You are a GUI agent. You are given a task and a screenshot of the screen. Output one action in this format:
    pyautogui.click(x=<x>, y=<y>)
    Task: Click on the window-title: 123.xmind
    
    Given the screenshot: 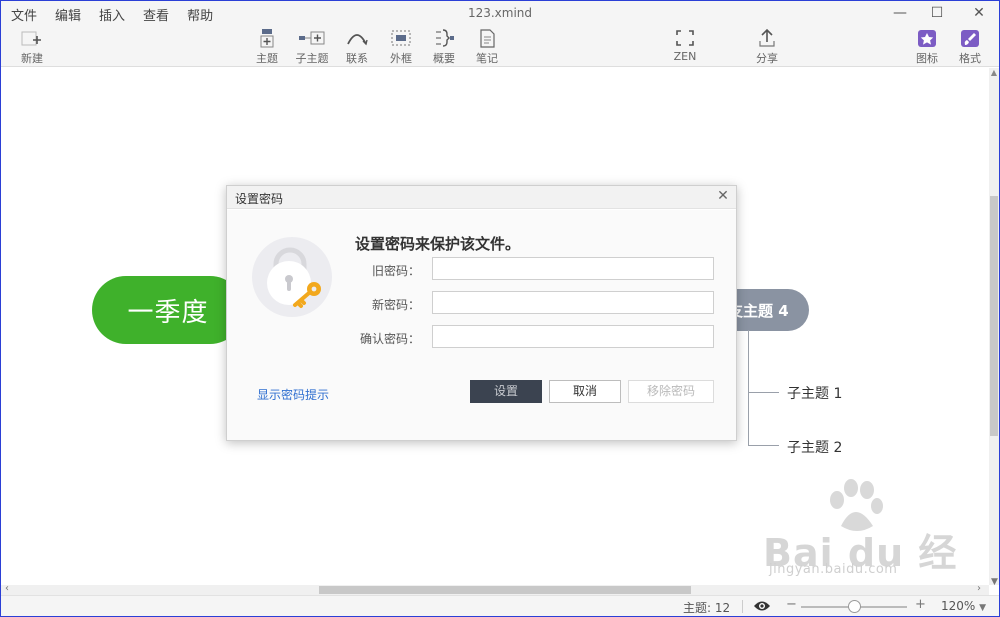 What is the action you would take?
    pyautogui.click(x=500, y=13)
    